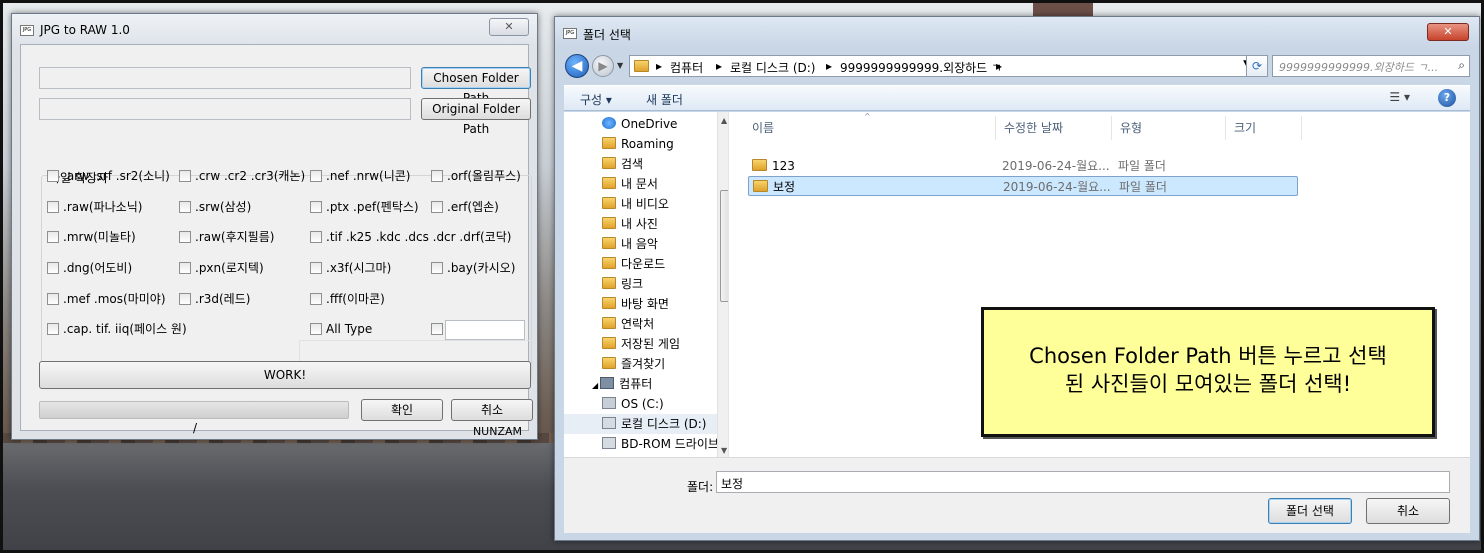 The image size is (1484, 553). I want to click on checkbox-logitech: .pxn(로지텍), so click(221, 269).